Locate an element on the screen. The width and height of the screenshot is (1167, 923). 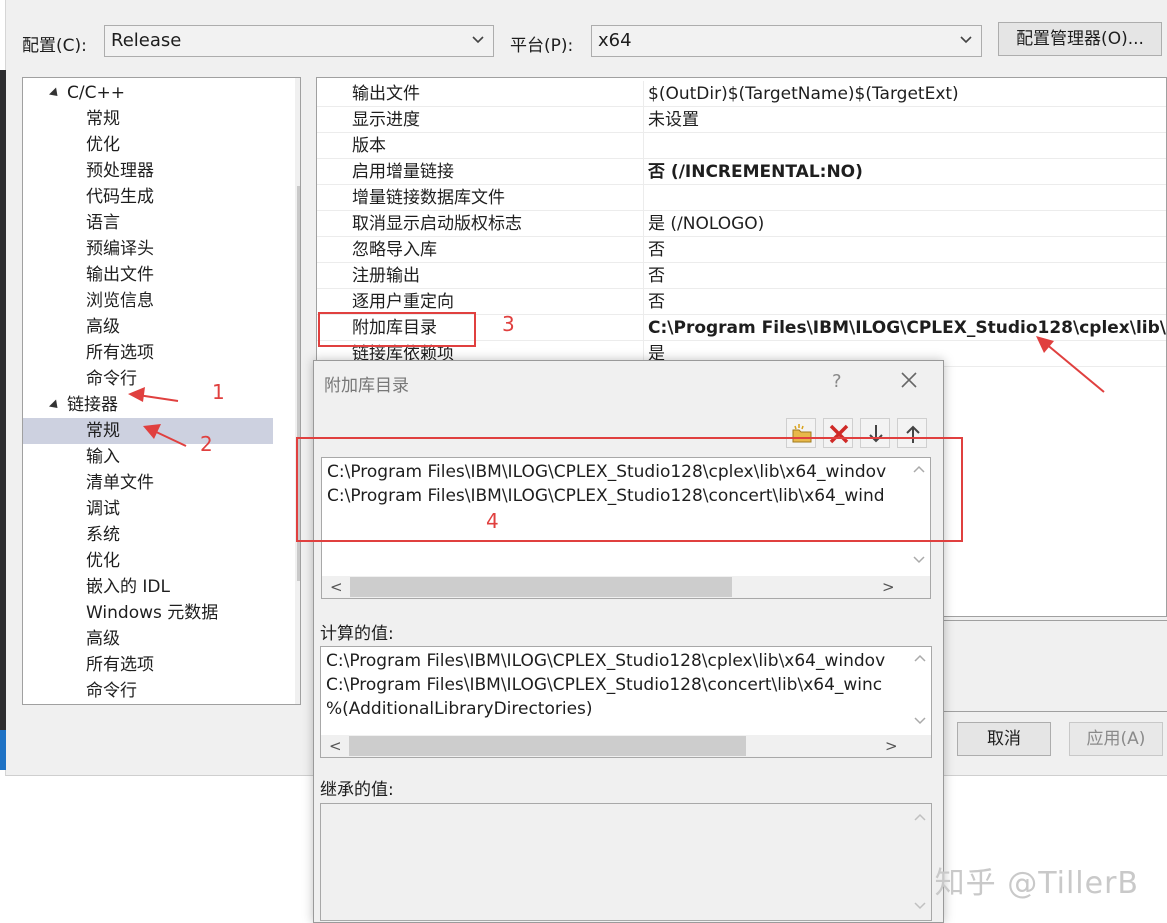
editor-hscroll-thumb is located at coordinates (541, 587).